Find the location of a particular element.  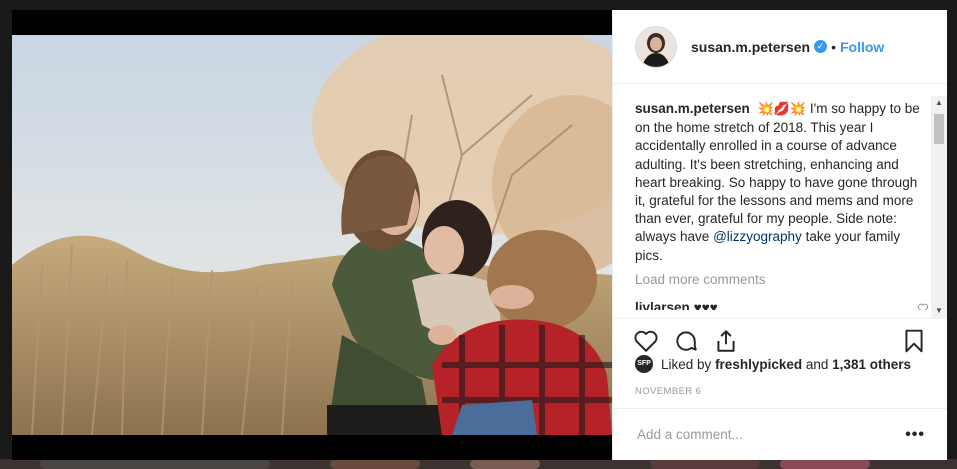

share-icon is located at coordinates (726, 341).